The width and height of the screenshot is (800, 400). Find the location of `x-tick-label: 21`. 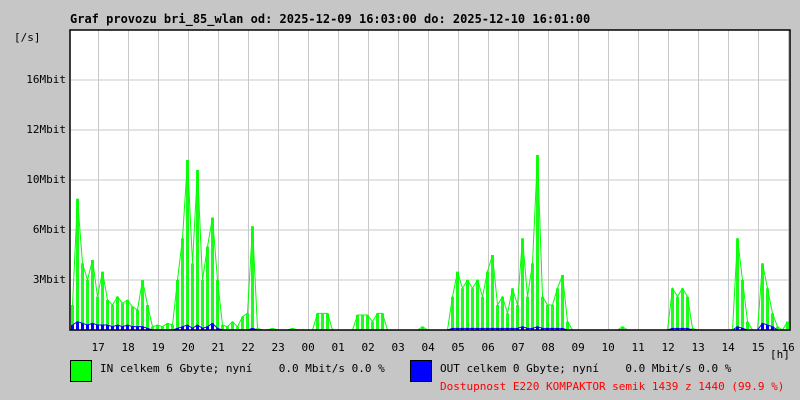

x-tick-label: 21 is located at coordinates (218, 347).